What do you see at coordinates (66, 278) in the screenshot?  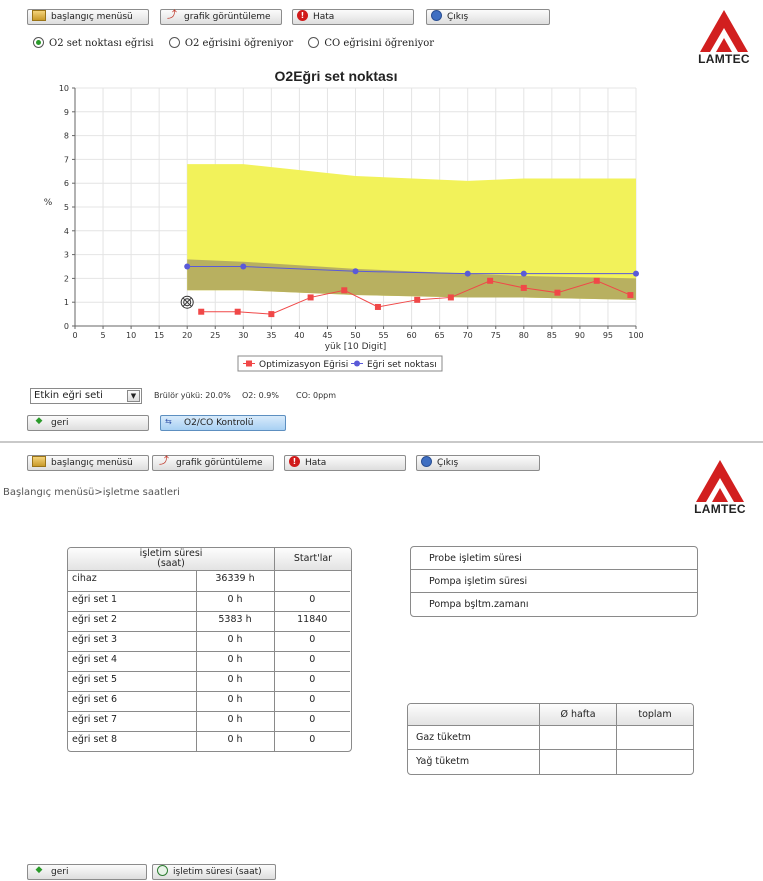 I see `y-tick-label: 2` at bounding box center [66, 278].